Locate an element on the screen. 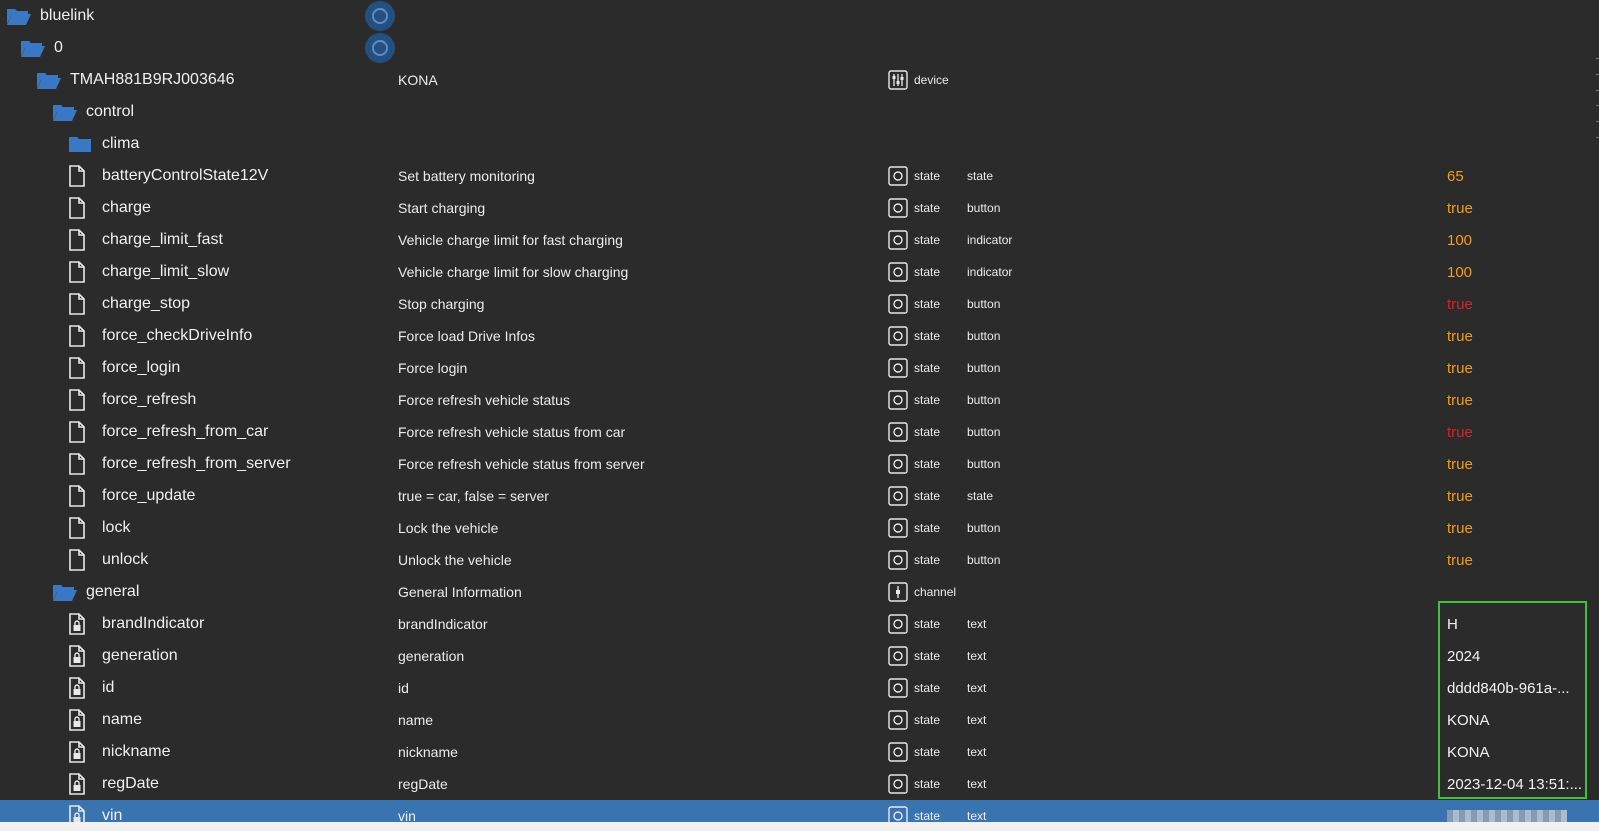 This screenshot has width=1599, height=831. tree-row-bluelink: bluelink is located at coordinates (799, 16).